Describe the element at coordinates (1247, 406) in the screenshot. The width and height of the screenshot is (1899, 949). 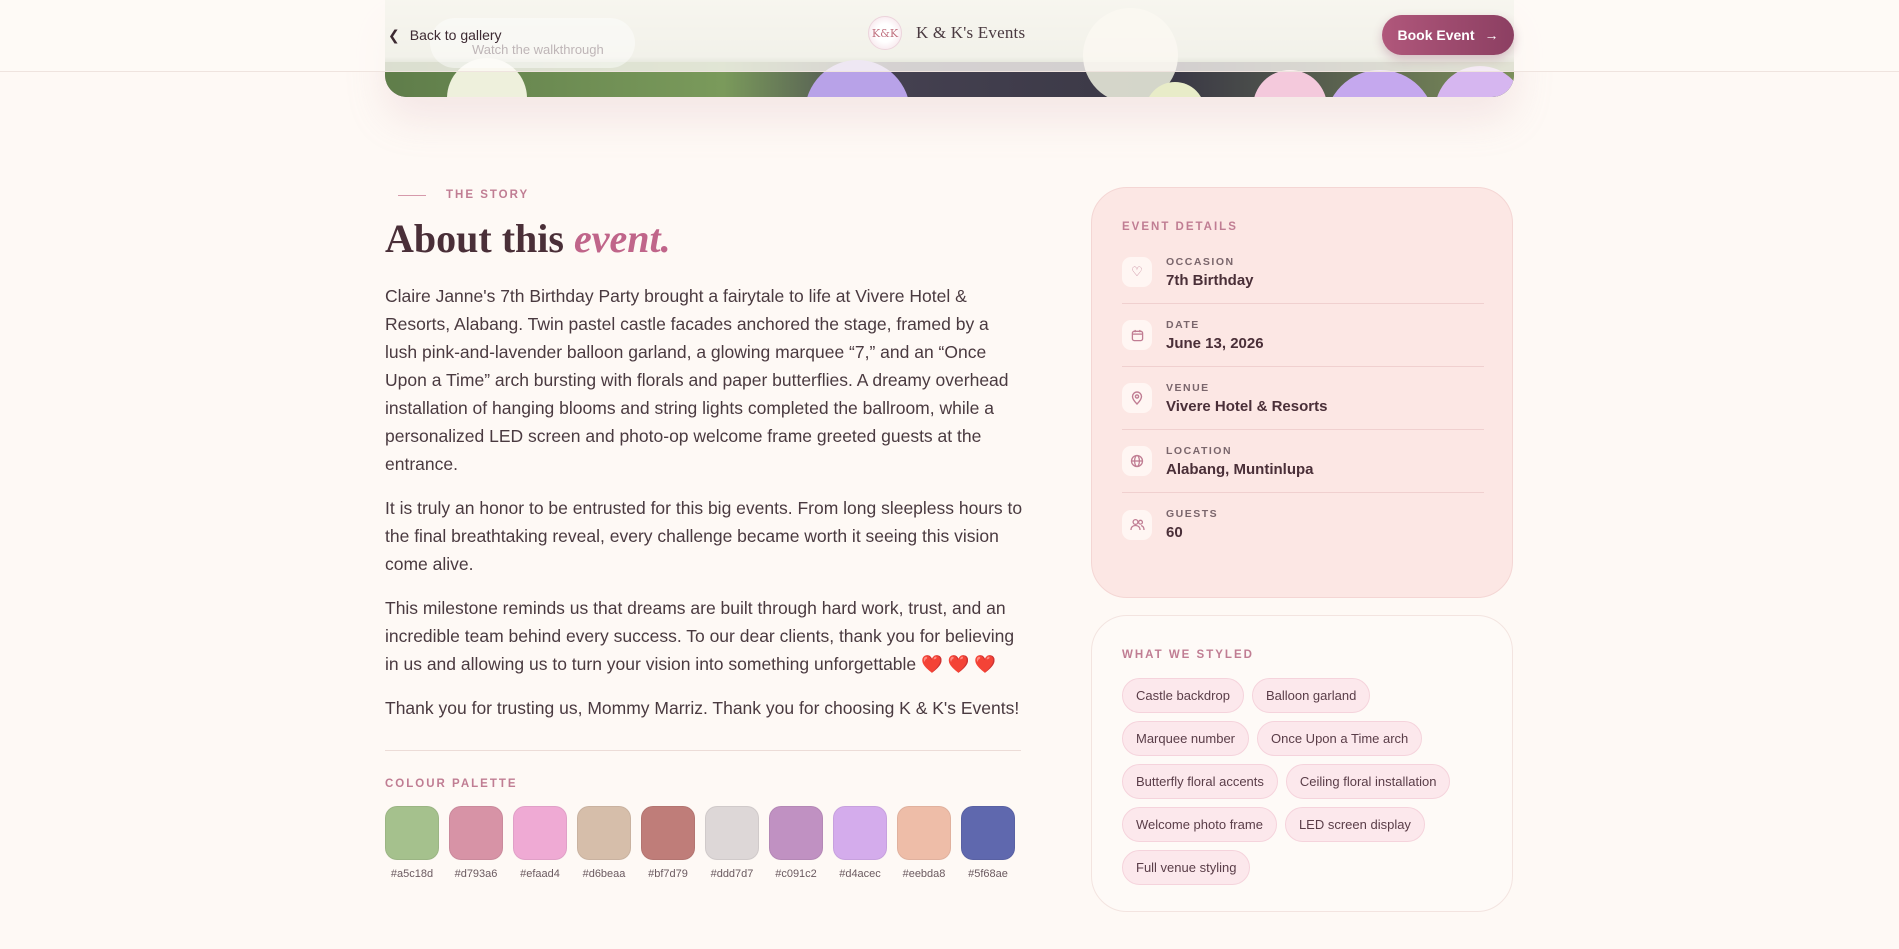
I see `detail-value: Vivere Hotel & Resorts` at that location.